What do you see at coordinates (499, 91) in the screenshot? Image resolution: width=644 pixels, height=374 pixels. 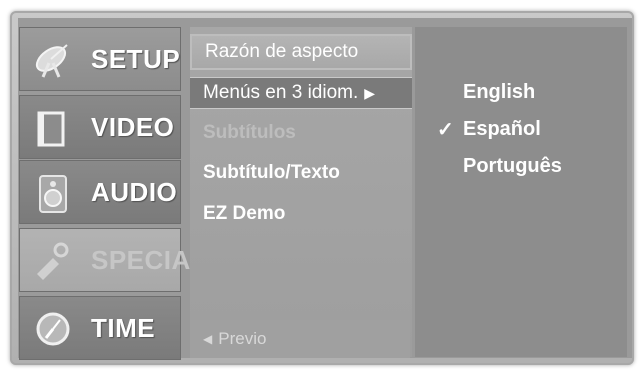 I see `language-label: English` at bounding box center [499, 91].